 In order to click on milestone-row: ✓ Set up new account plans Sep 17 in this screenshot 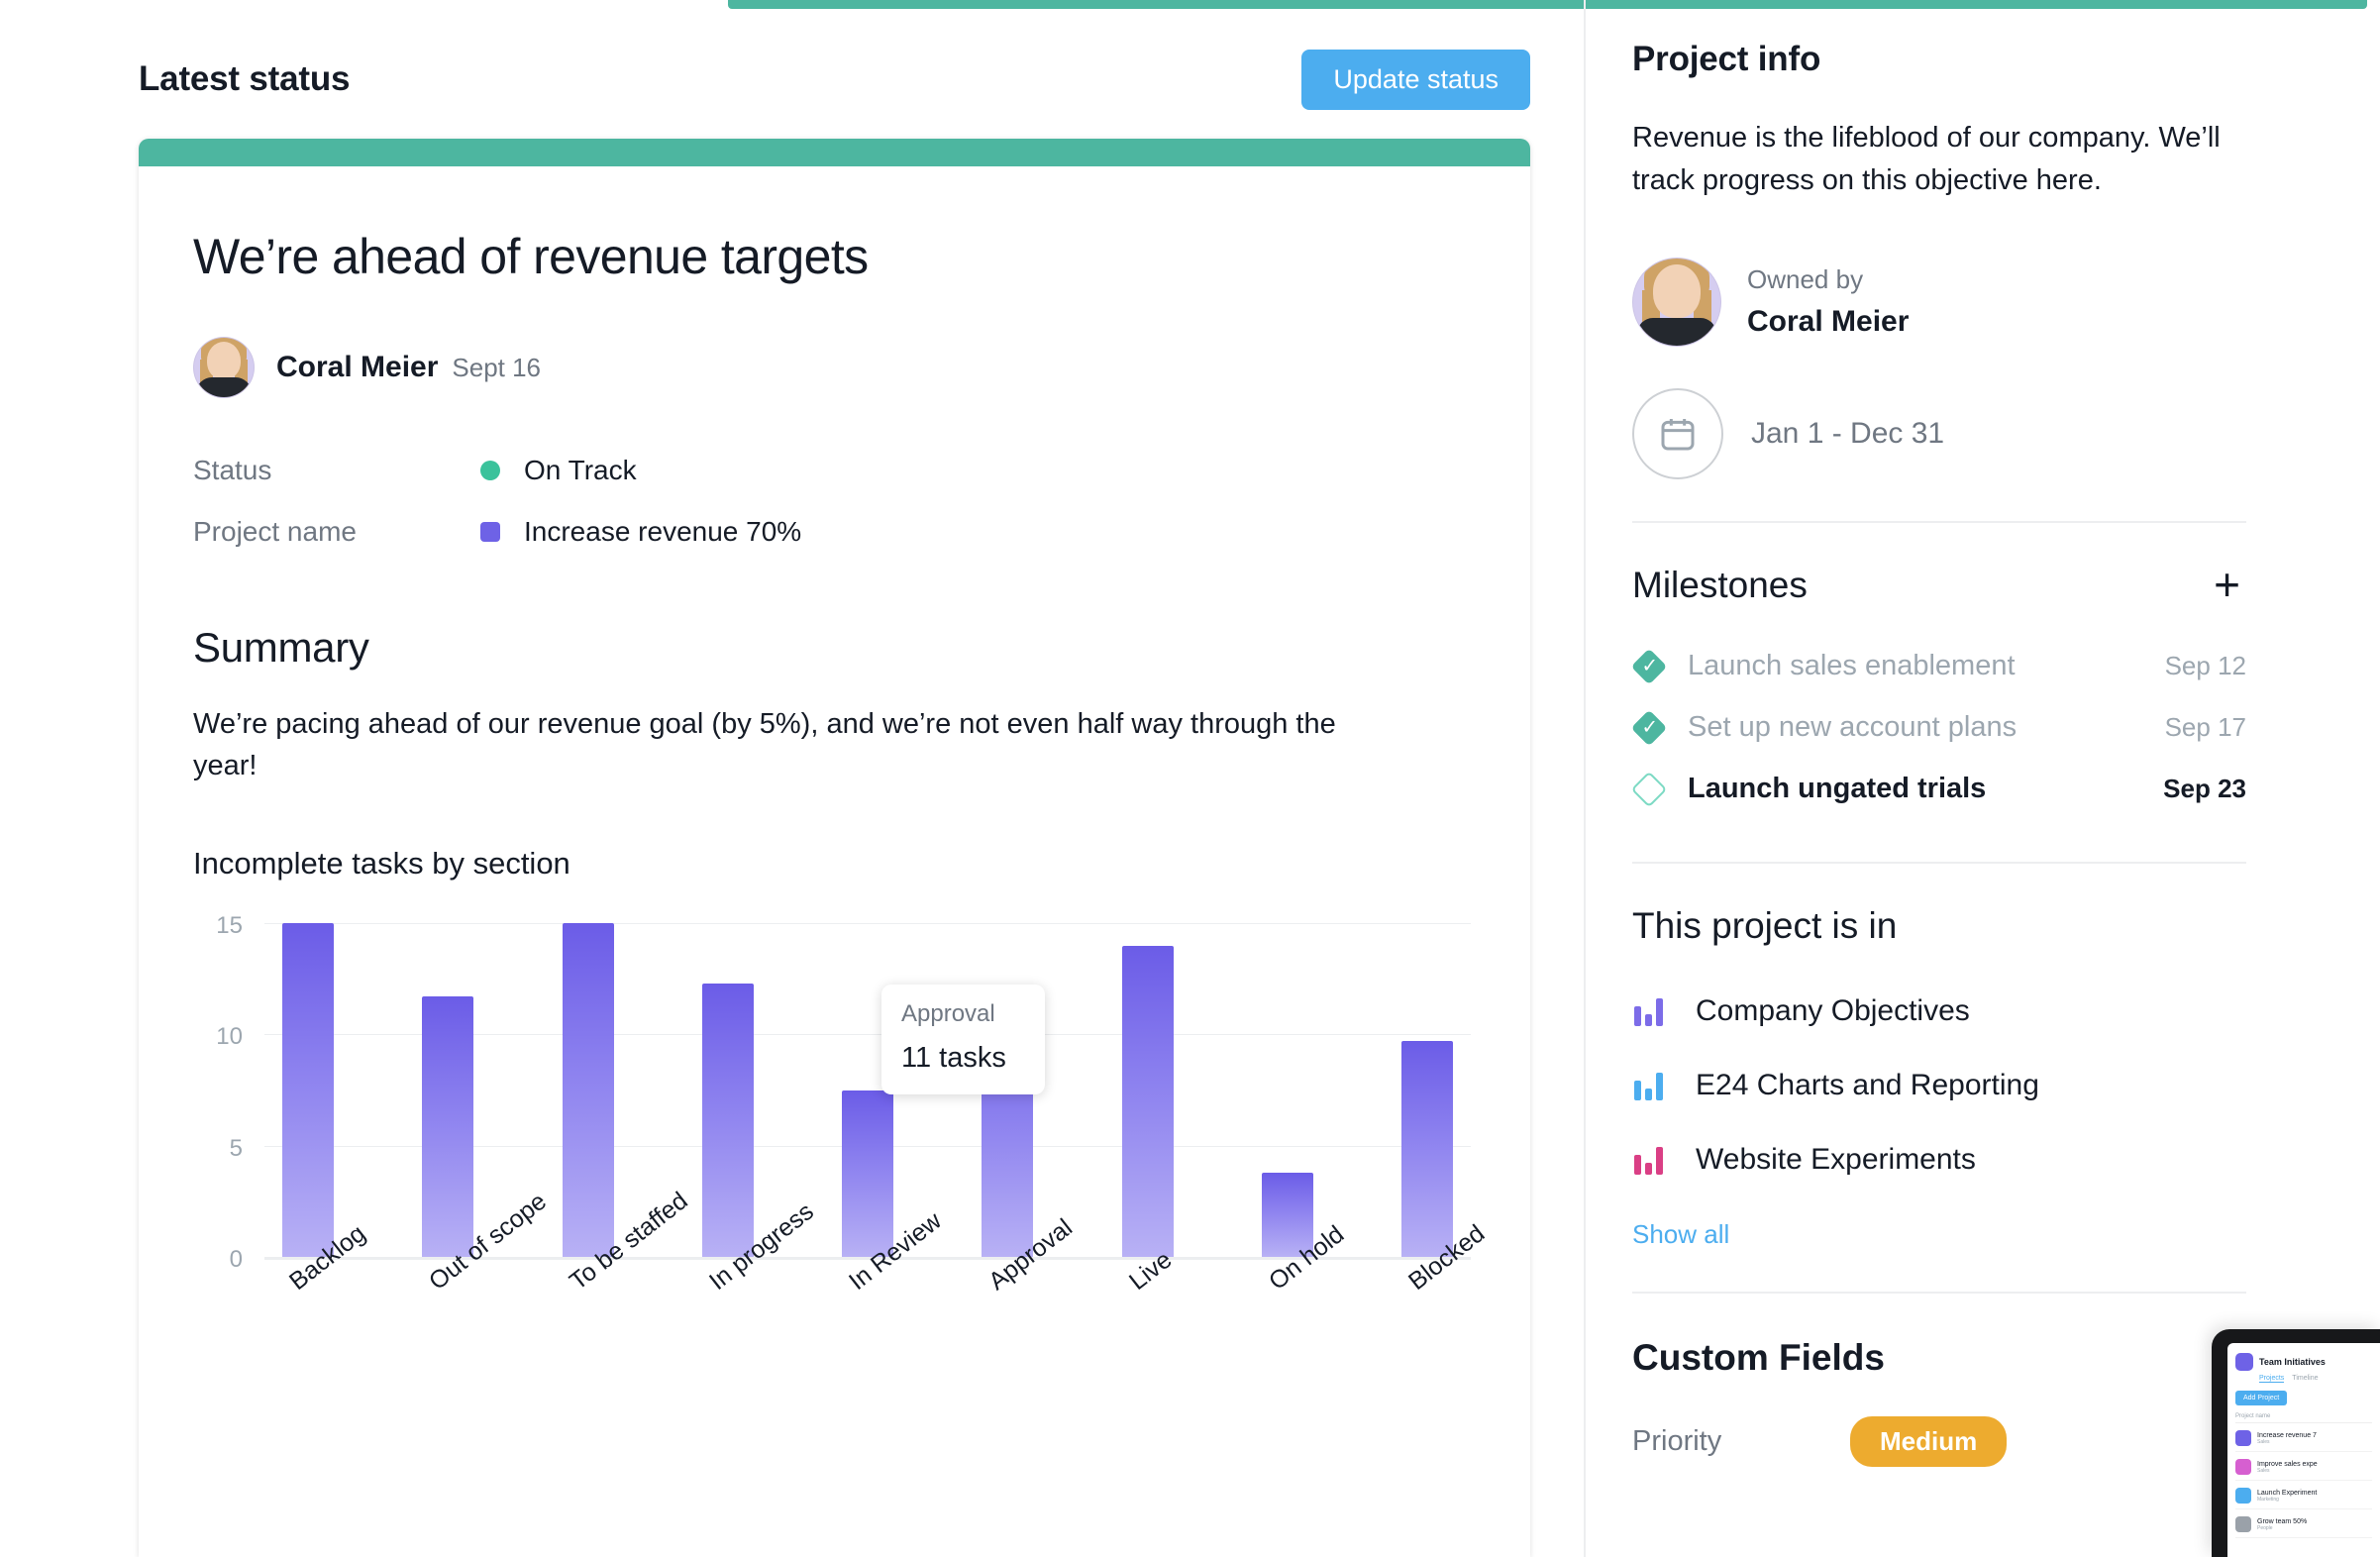, I will do `click(1938, 728)`.